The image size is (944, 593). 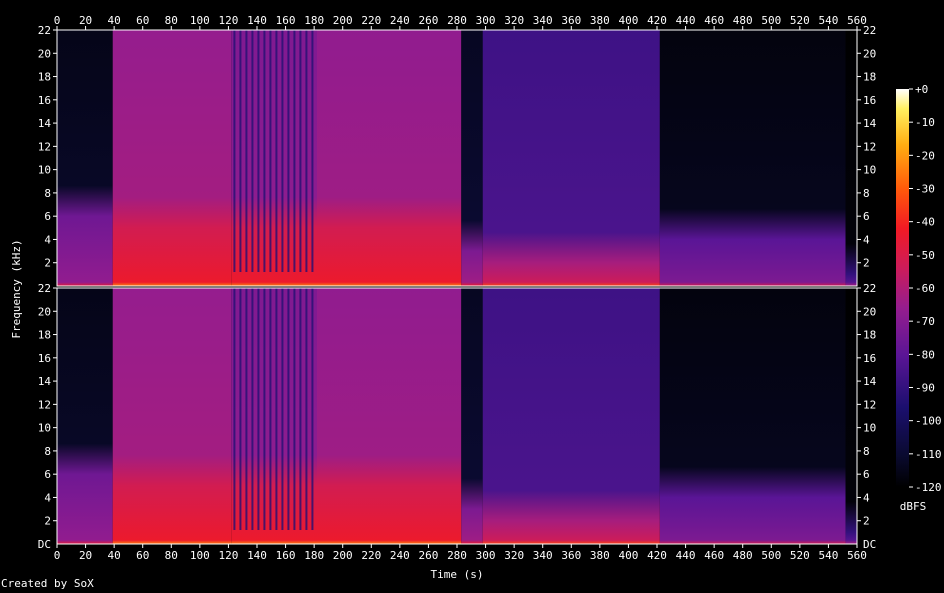 I want to click on colorbar-tick-label: -120, so click(x=928, y=487).